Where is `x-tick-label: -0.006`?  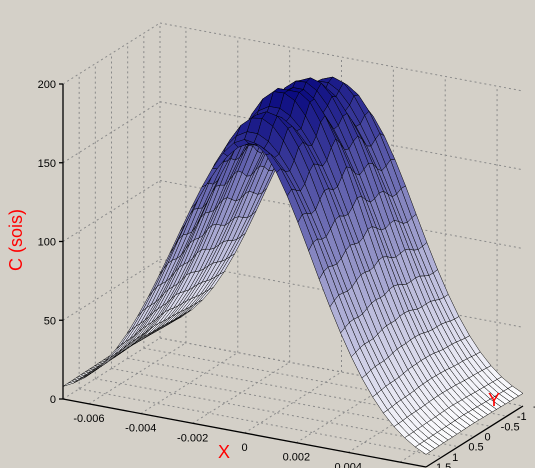 x-tick-label: -0.006 is located at coordinates (88, 419).